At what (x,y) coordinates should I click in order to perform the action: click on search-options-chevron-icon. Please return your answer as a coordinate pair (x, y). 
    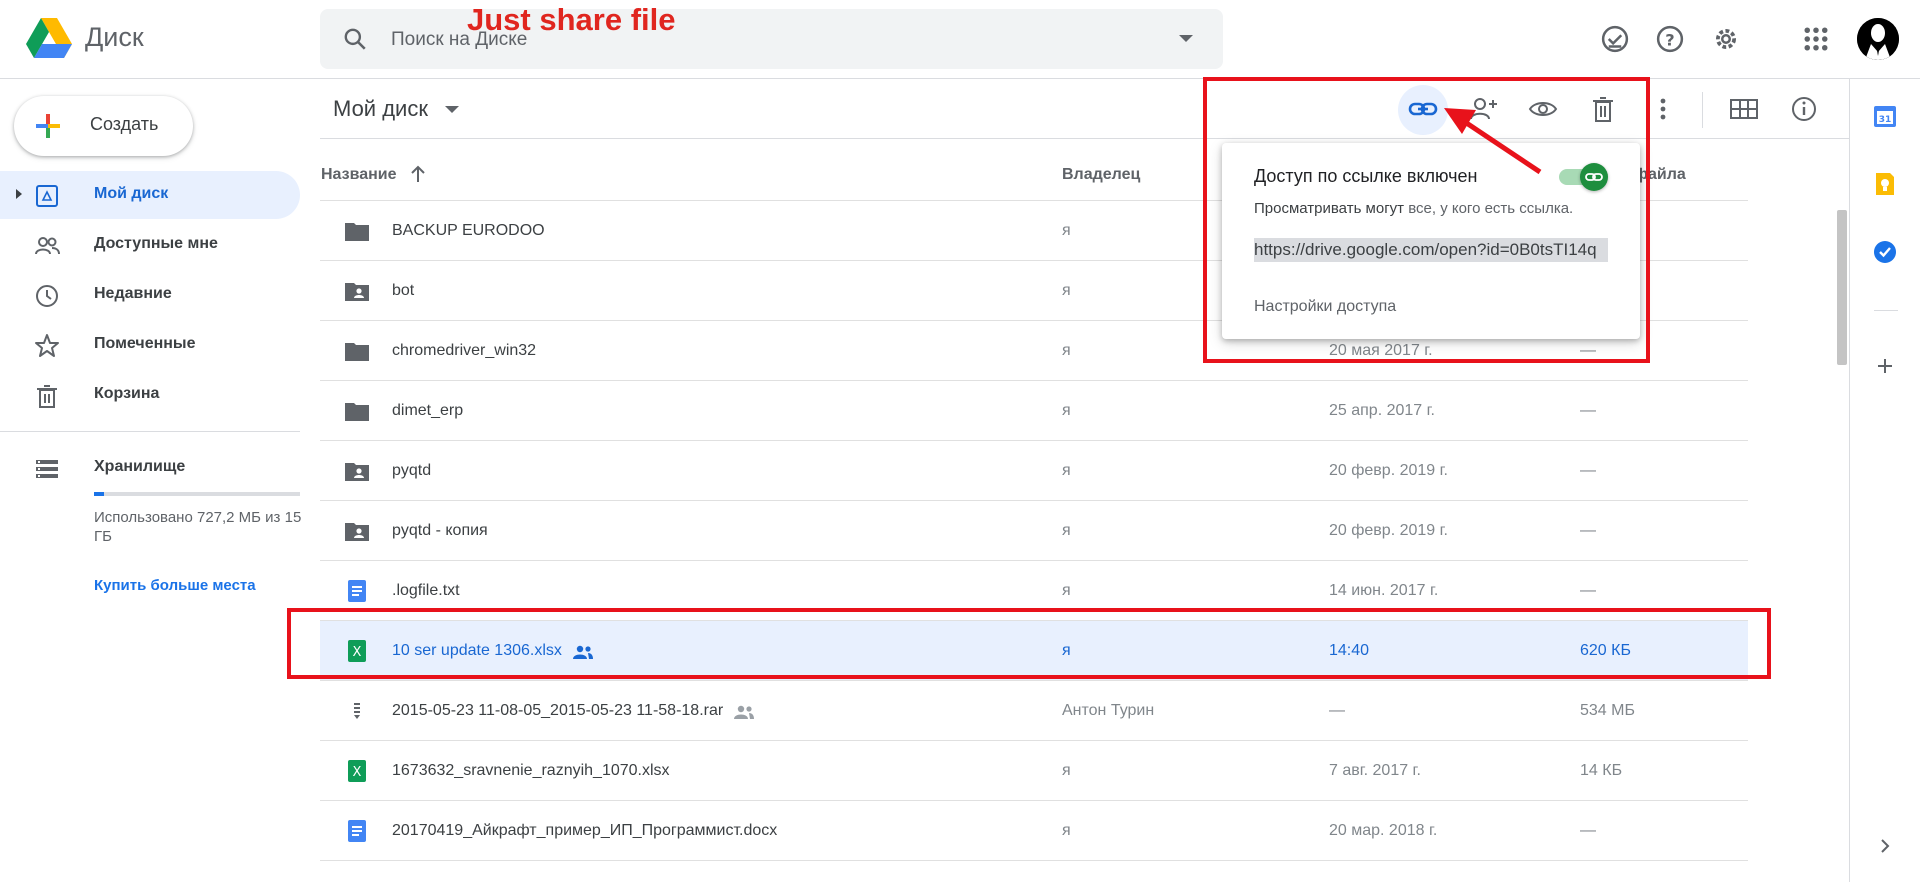
    Looking at the image, I should click on (1186, 38).